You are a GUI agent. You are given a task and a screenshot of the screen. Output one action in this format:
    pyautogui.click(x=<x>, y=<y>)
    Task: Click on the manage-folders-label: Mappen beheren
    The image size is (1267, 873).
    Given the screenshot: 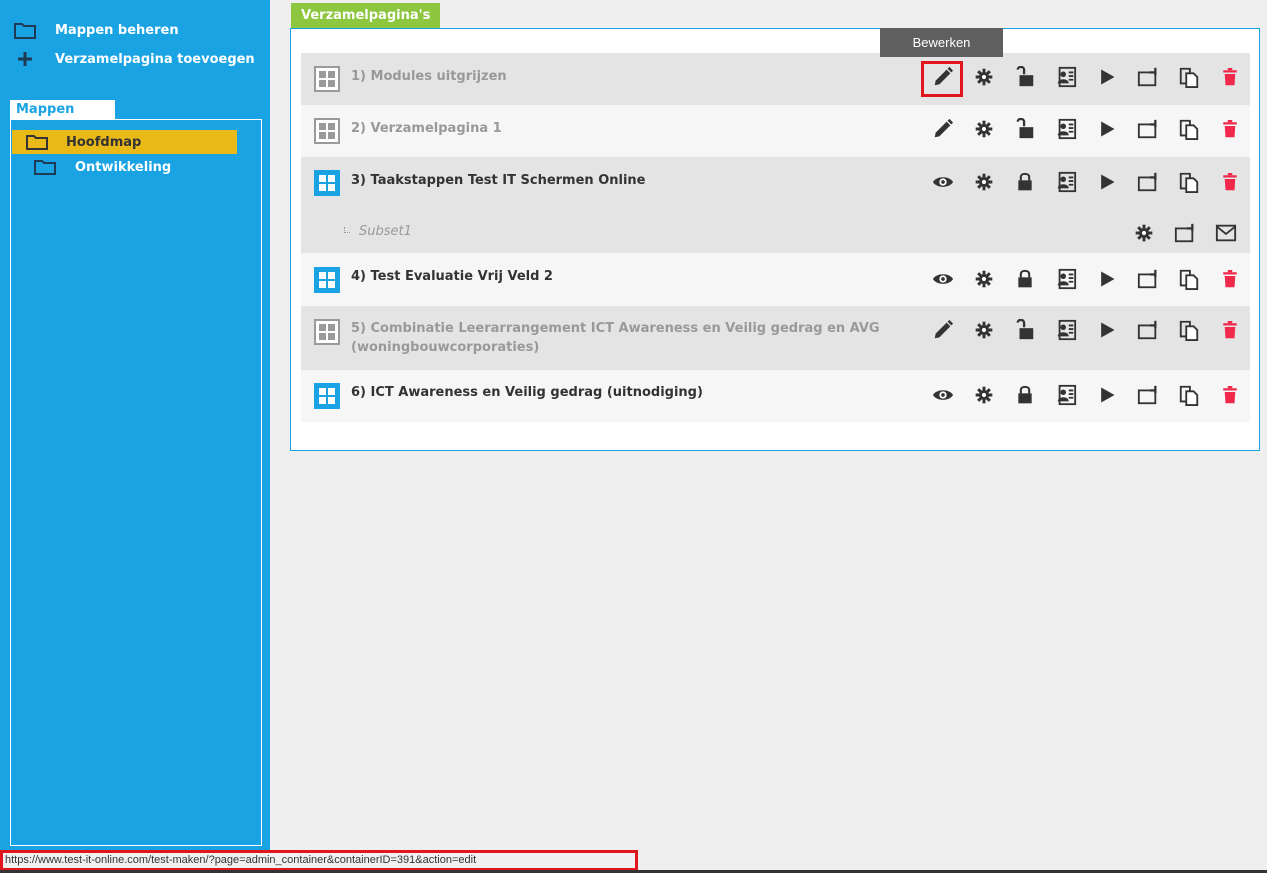 What is the action you would take?
    pyautogui.click(x=117, y=30)
    